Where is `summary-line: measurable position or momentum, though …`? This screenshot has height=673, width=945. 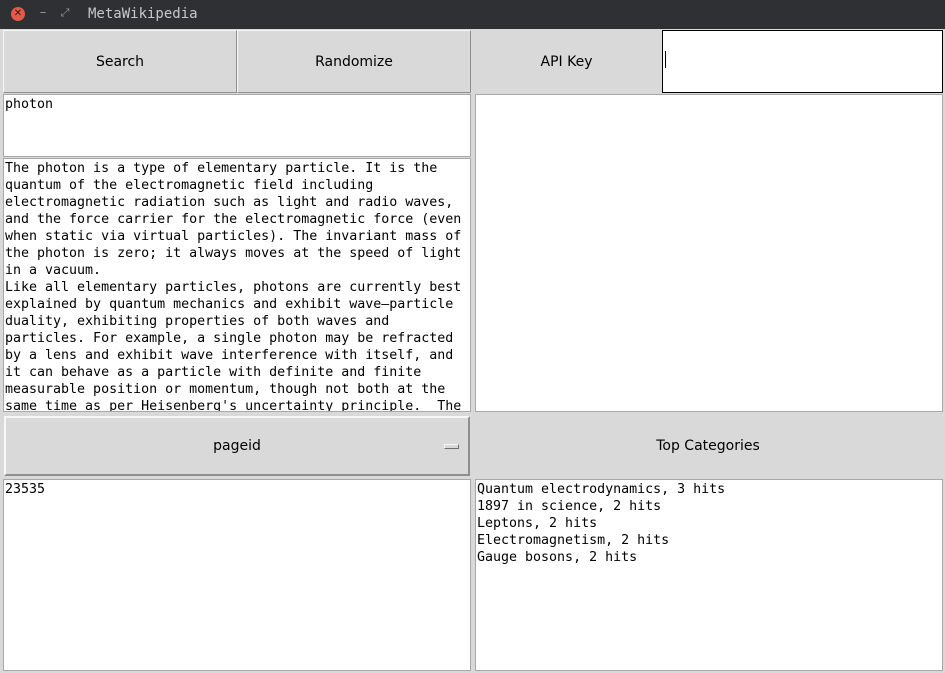 summary-line: measurable position or momentum, though … is located at coordinates (225, 389).